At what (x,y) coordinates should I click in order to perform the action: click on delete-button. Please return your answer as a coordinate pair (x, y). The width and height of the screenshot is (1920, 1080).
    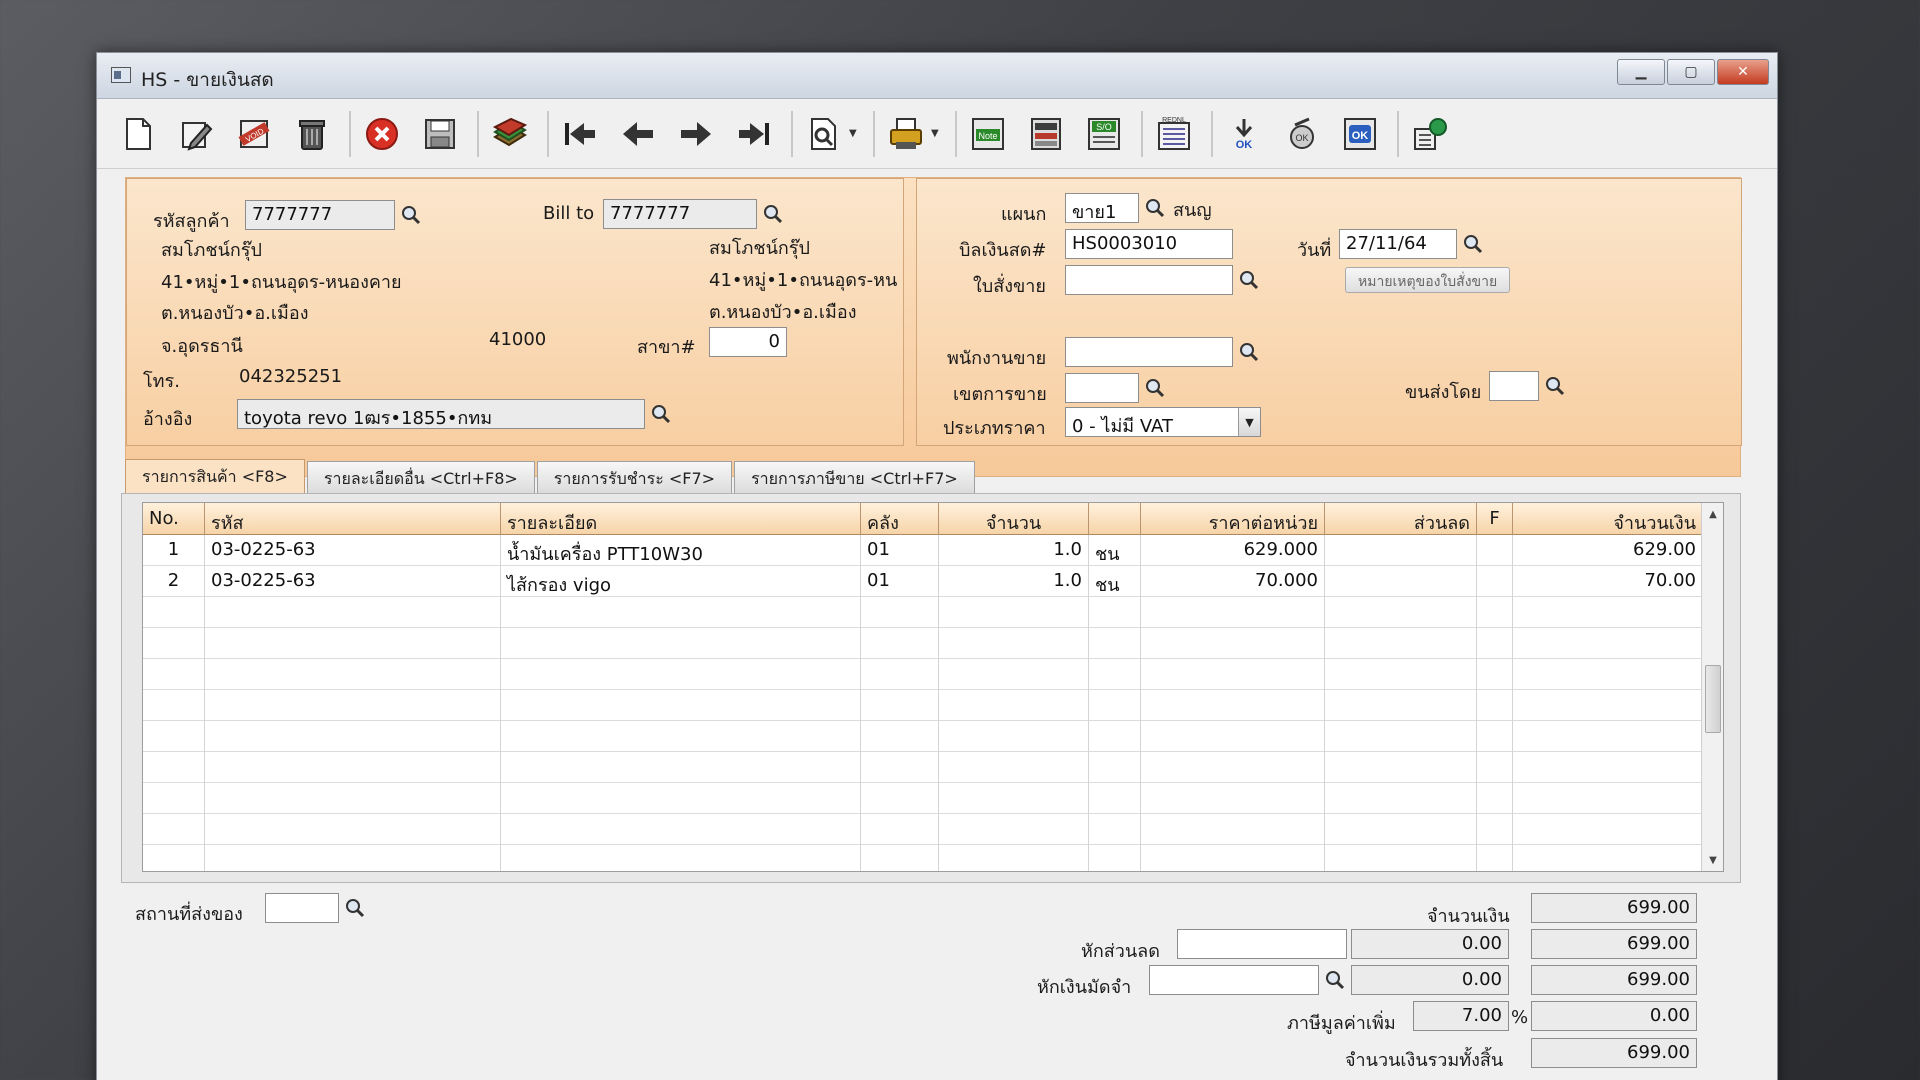
    Looking at the image, I should click on (312, 134).